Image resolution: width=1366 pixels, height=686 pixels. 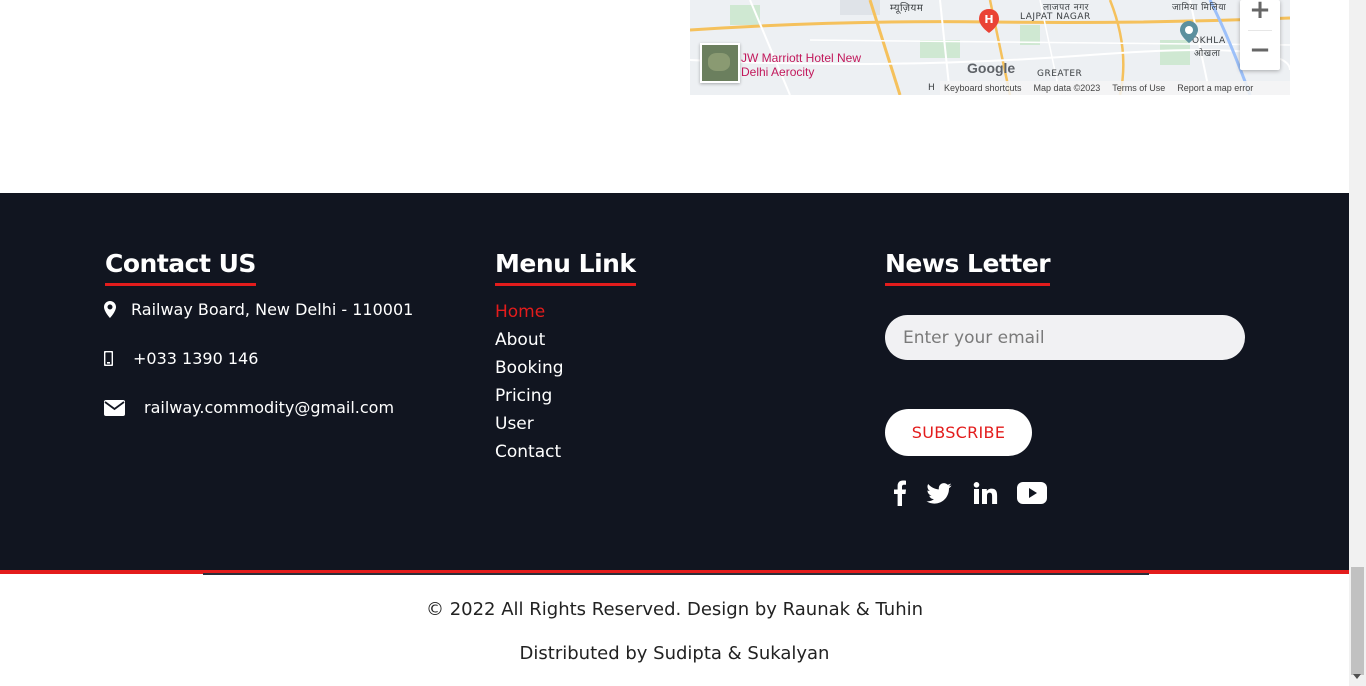 What do you see at coordinates (939, 493) in the screenshot?
I see `twitter-icon` at bounding box center [939, 493].